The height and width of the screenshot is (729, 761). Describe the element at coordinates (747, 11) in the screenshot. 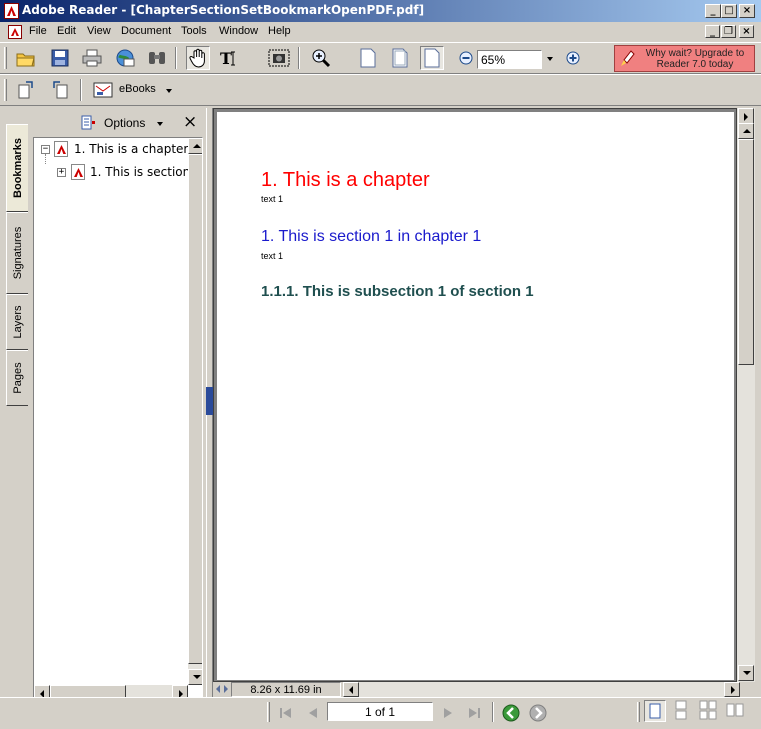

I see `close-button: ×` at that location.